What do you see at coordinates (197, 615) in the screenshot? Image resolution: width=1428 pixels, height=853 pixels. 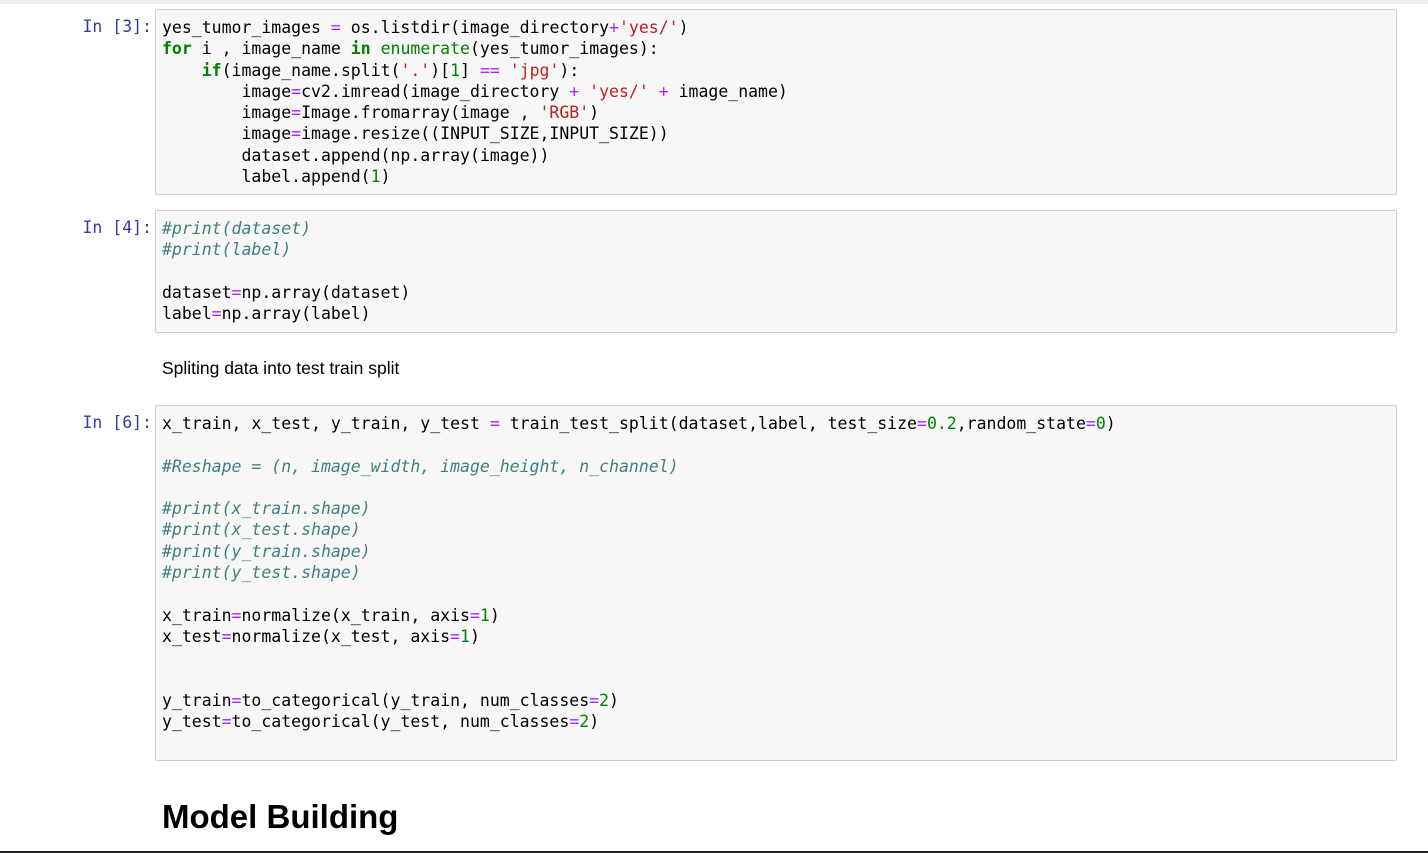 I see `code-token: x_train` at bounding box center [197, 615].